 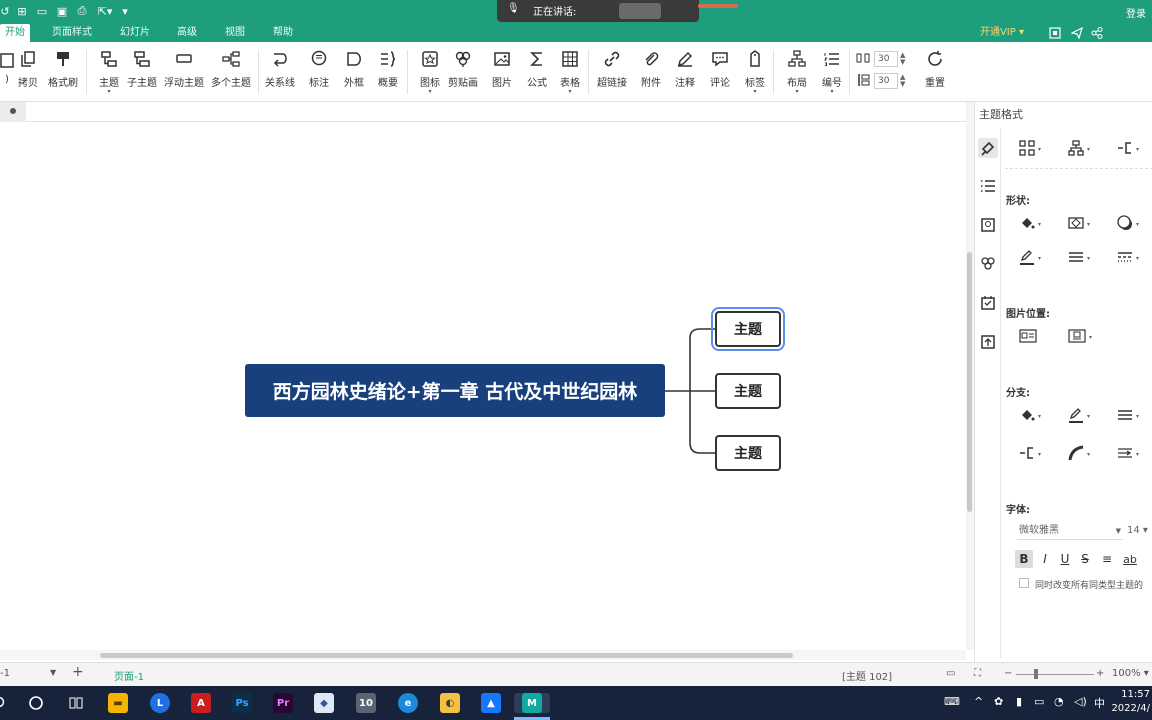 What do you see at coordinates (832, 72) in the screenshot?
I see `numbering-button: 编号 ▾` at bounding box center [832, 72].